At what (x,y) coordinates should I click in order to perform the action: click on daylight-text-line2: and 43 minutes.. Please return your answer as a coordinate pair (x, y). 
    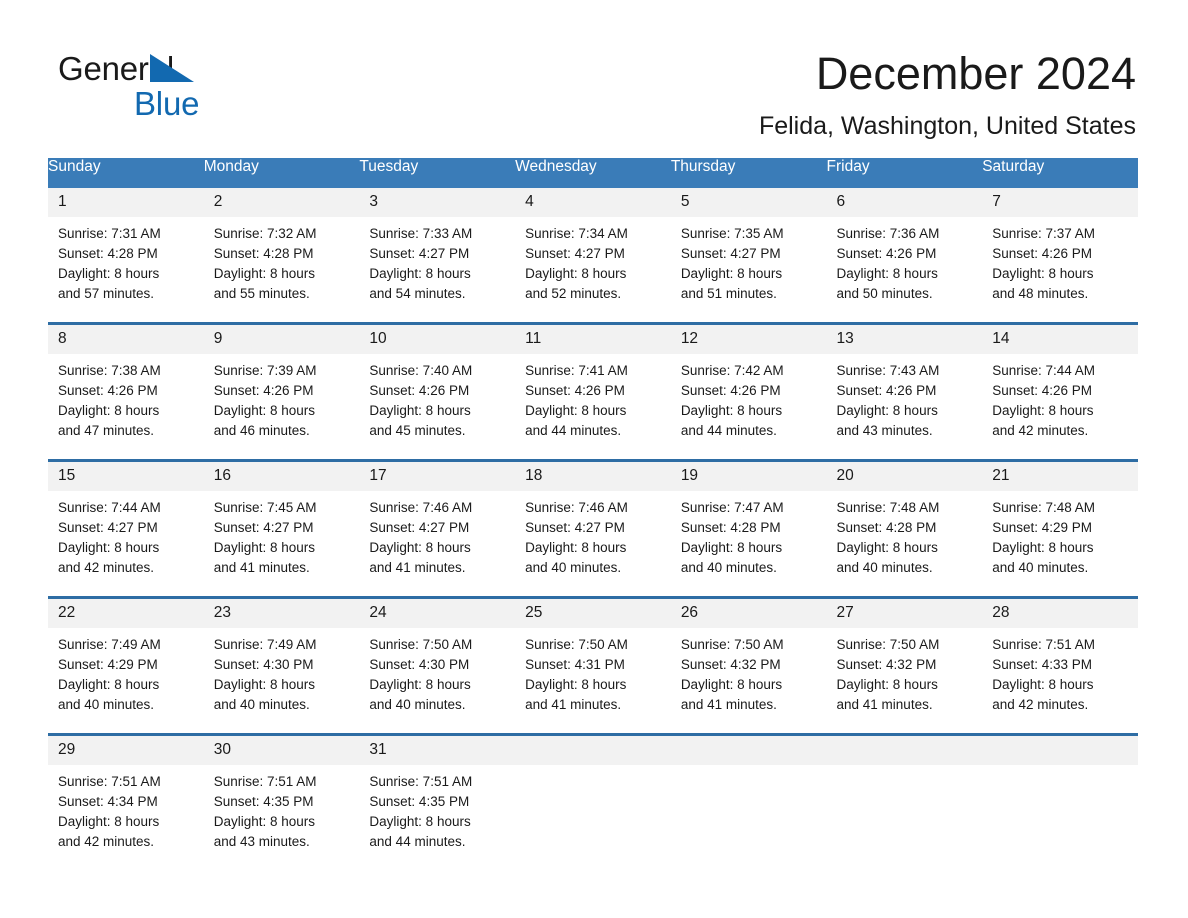
    Looking at the image, I should click on (884, 430).